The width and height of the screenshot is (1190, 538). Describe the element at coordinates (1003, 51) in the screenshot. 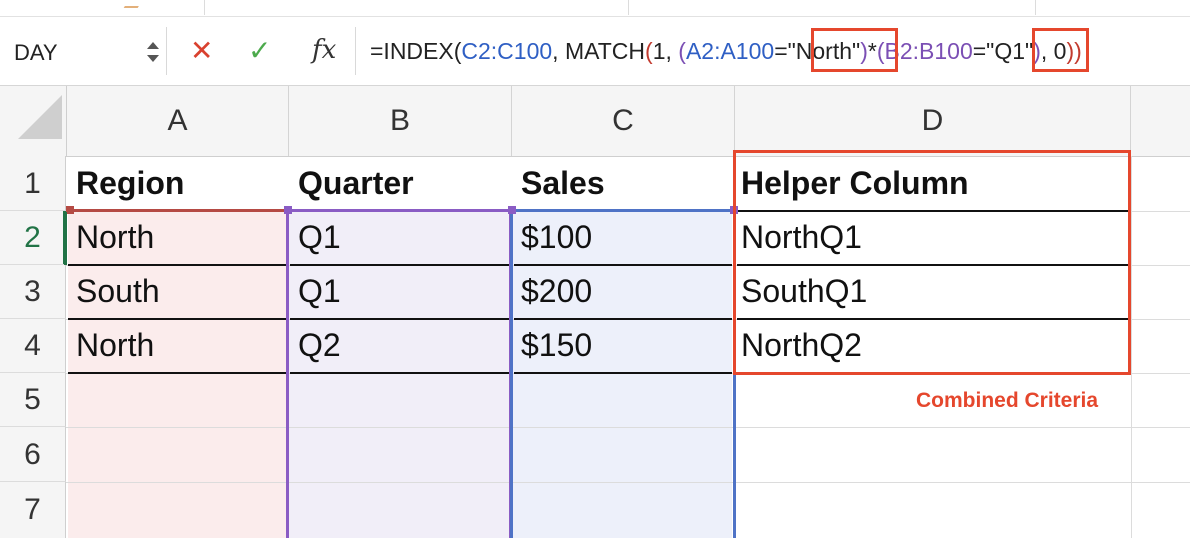

I see `formula-token: ="Q1"` at that location.